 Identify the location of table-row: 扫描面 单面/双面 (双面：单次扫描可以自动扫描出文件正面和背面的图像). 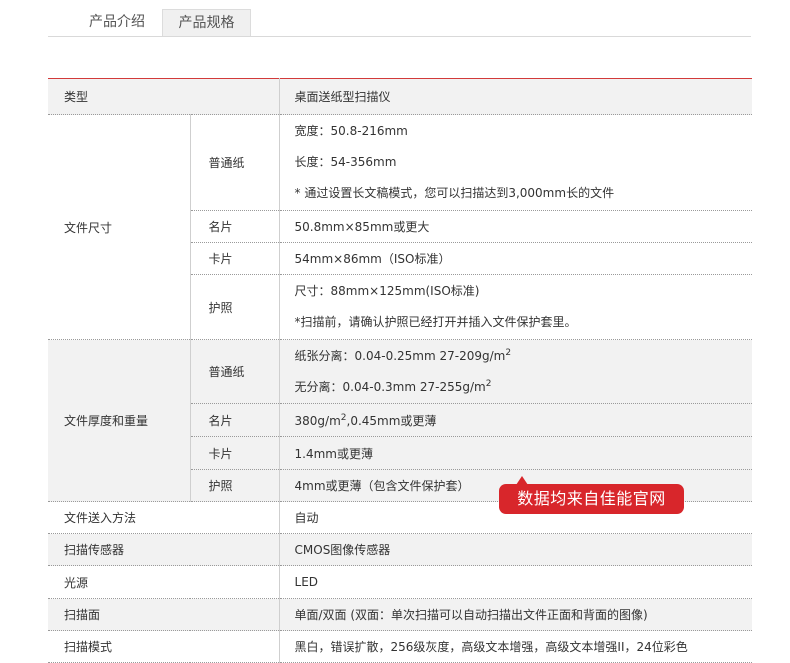
(400, 614).